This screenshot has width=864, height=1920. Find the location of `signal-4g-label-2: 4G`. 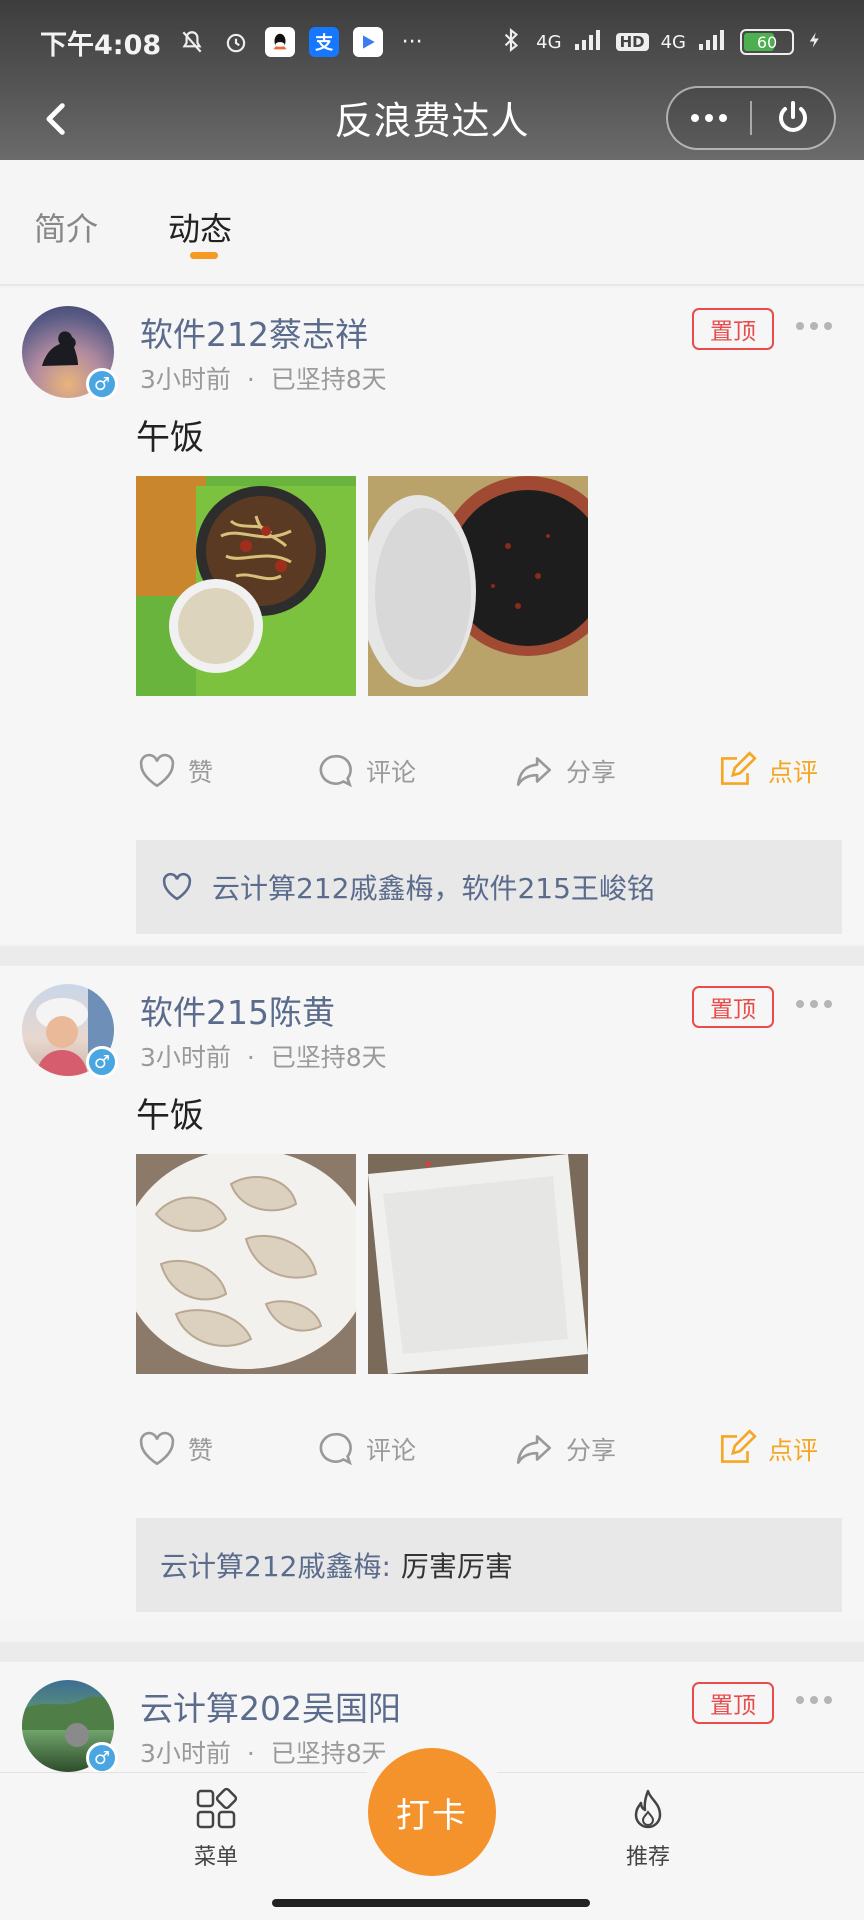

signal-4g-label-2: 4G is located at coordinates (673, 42).